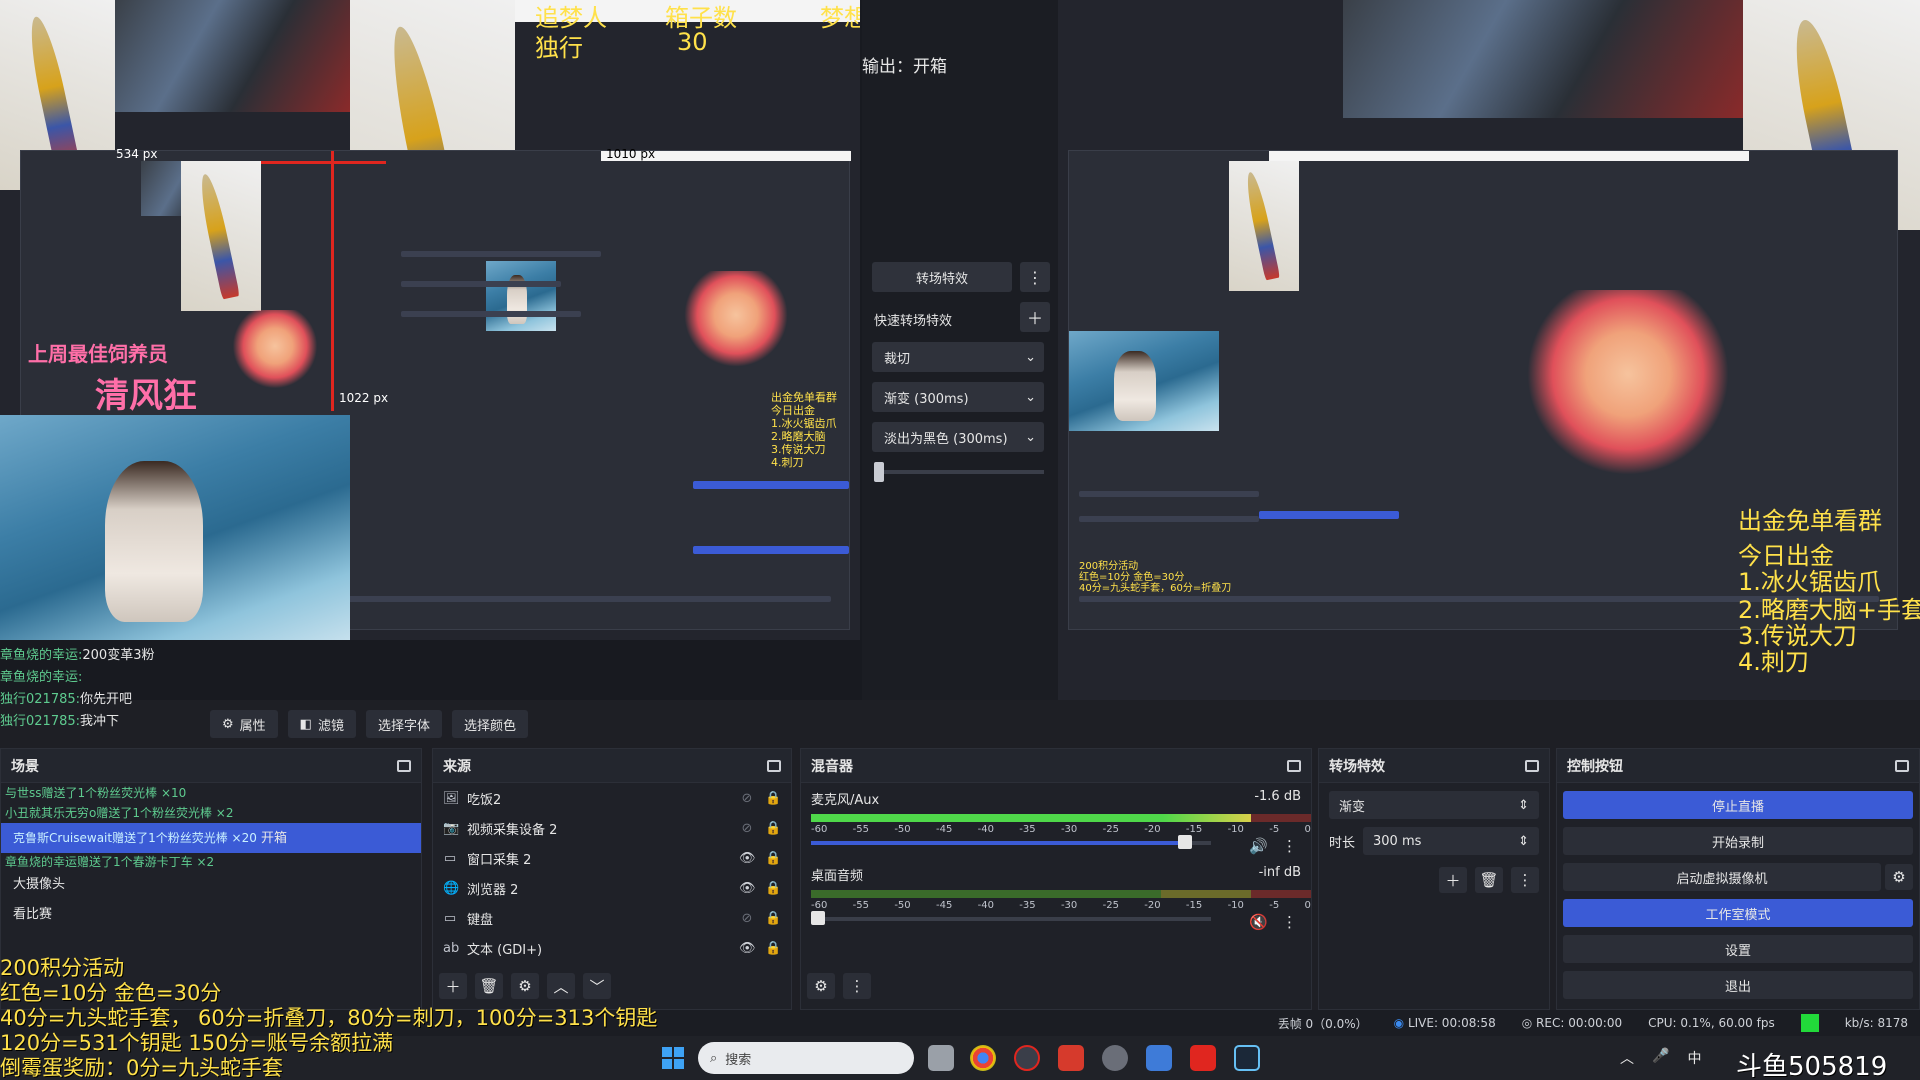  Describe the element at coordinates (941, 1058) in the screenshot. I see `task-view-icon` at that location.